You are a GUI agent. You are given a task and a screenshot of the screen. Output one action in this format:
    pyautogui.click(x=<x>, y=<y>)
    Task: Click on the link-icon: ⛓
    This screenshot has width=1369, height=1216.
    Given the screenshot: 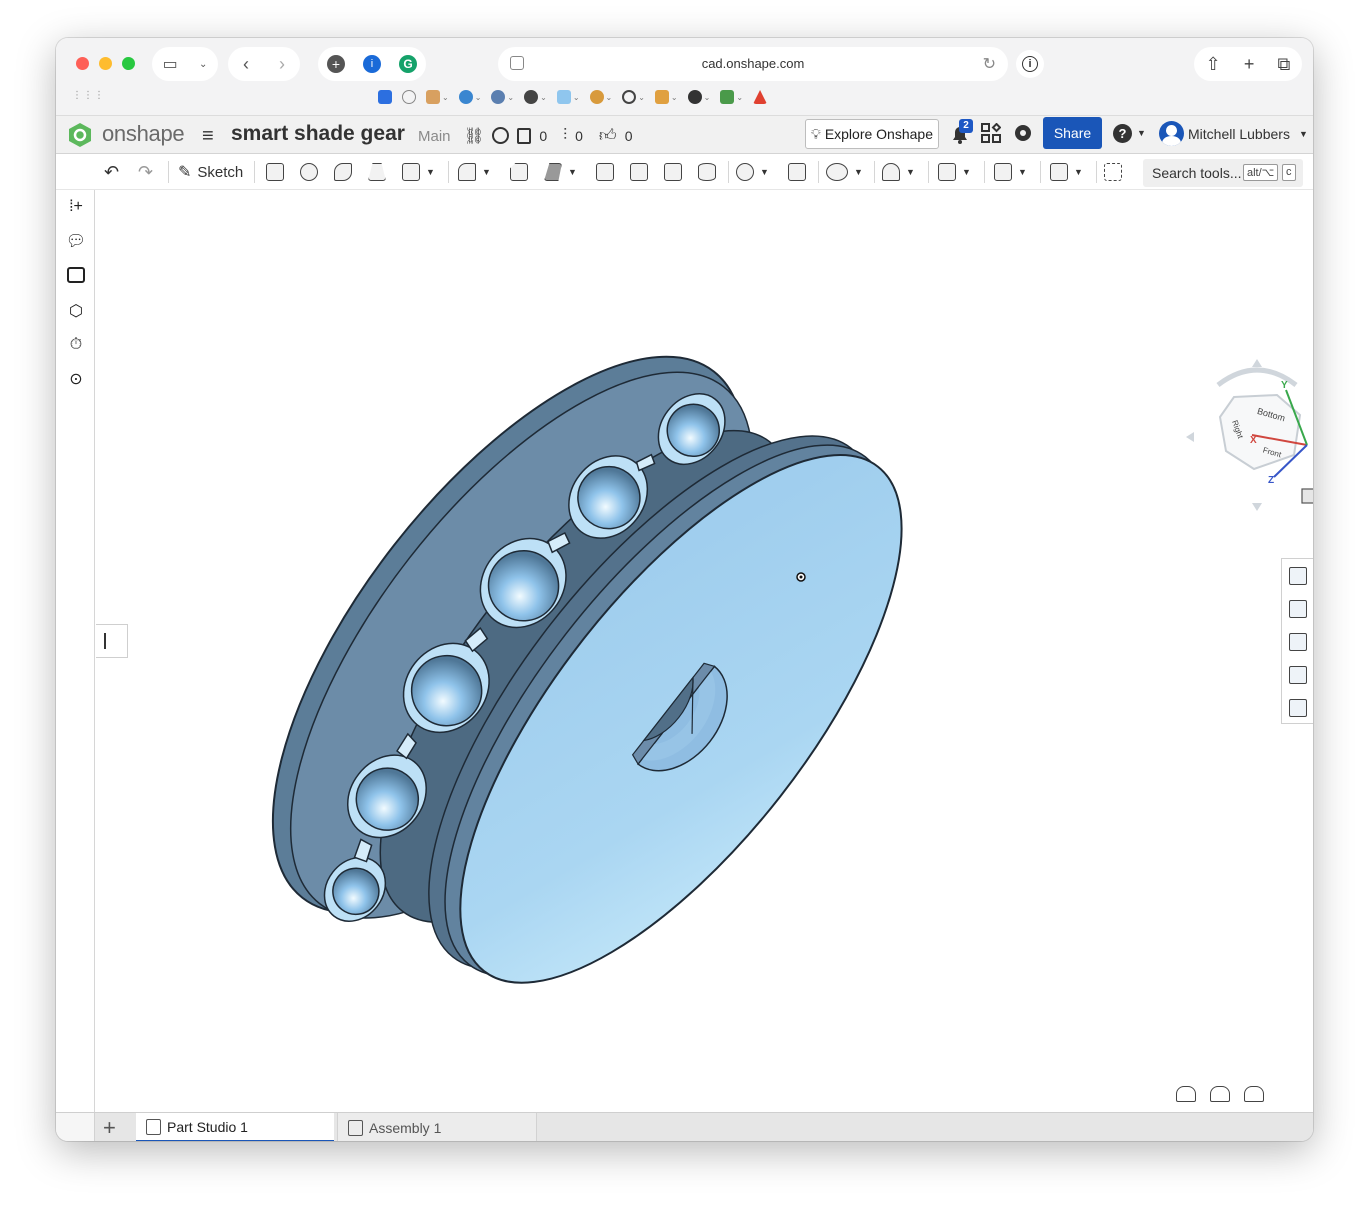 What is the action you would take?
    pyautogui.click(x=474, y=136)
    